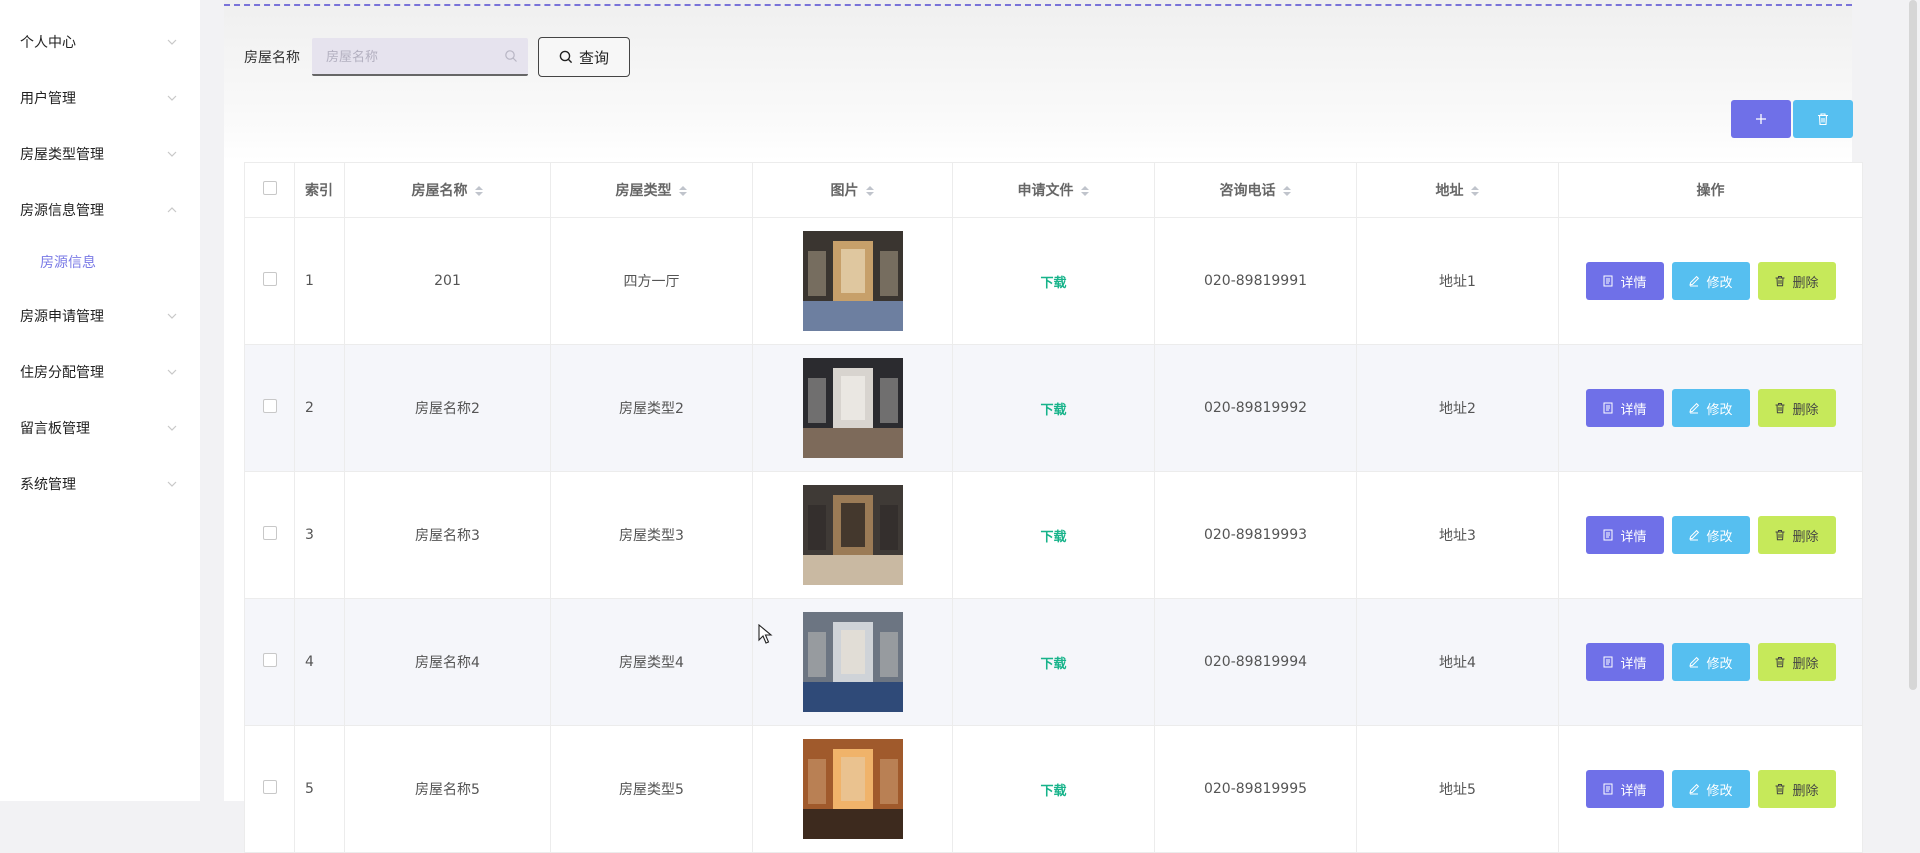  Describe the element at coordinates (1247, 191) in the screenshot. I see `header-phone-label: 咨询电话` at that location.